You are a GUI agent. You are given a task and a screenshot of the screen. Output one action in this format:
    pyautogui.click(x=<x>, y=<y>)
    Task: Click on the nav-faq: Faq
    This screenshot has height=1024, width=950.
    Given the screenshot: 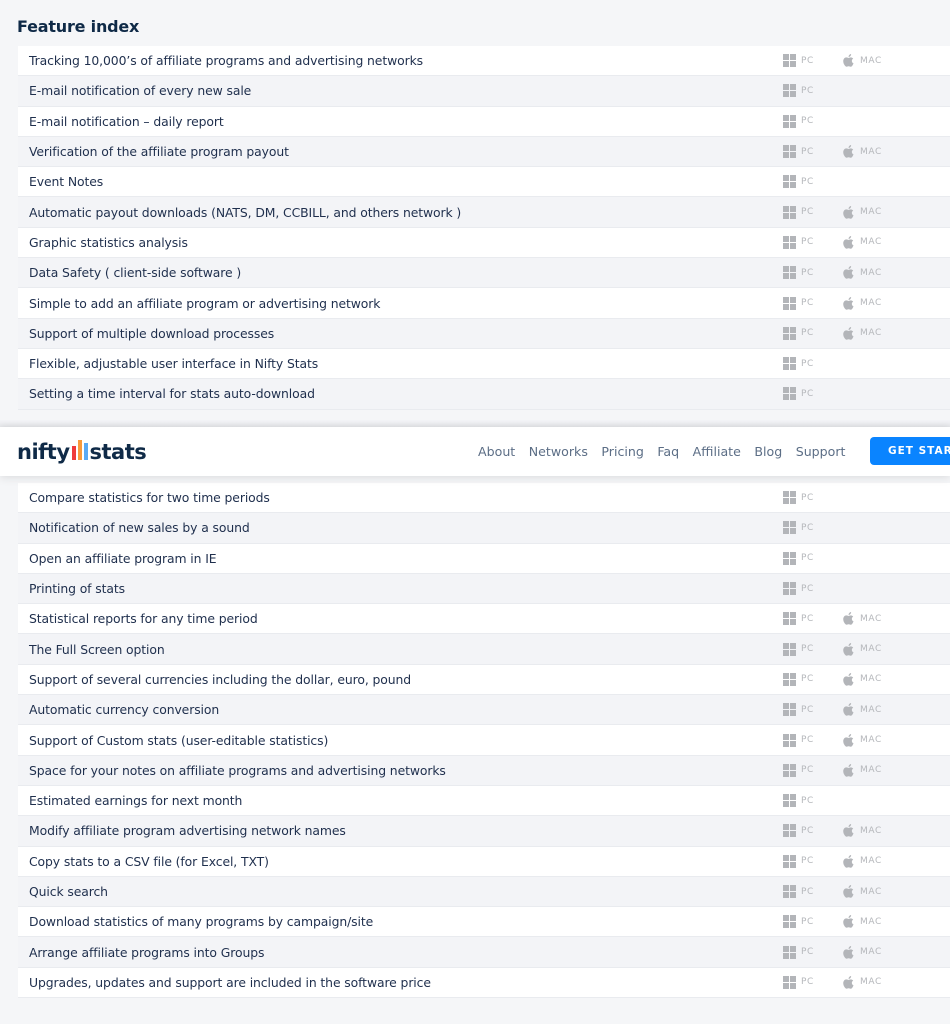 What is the action you would take?
    pyautogui.click(x=668, y=451)
    